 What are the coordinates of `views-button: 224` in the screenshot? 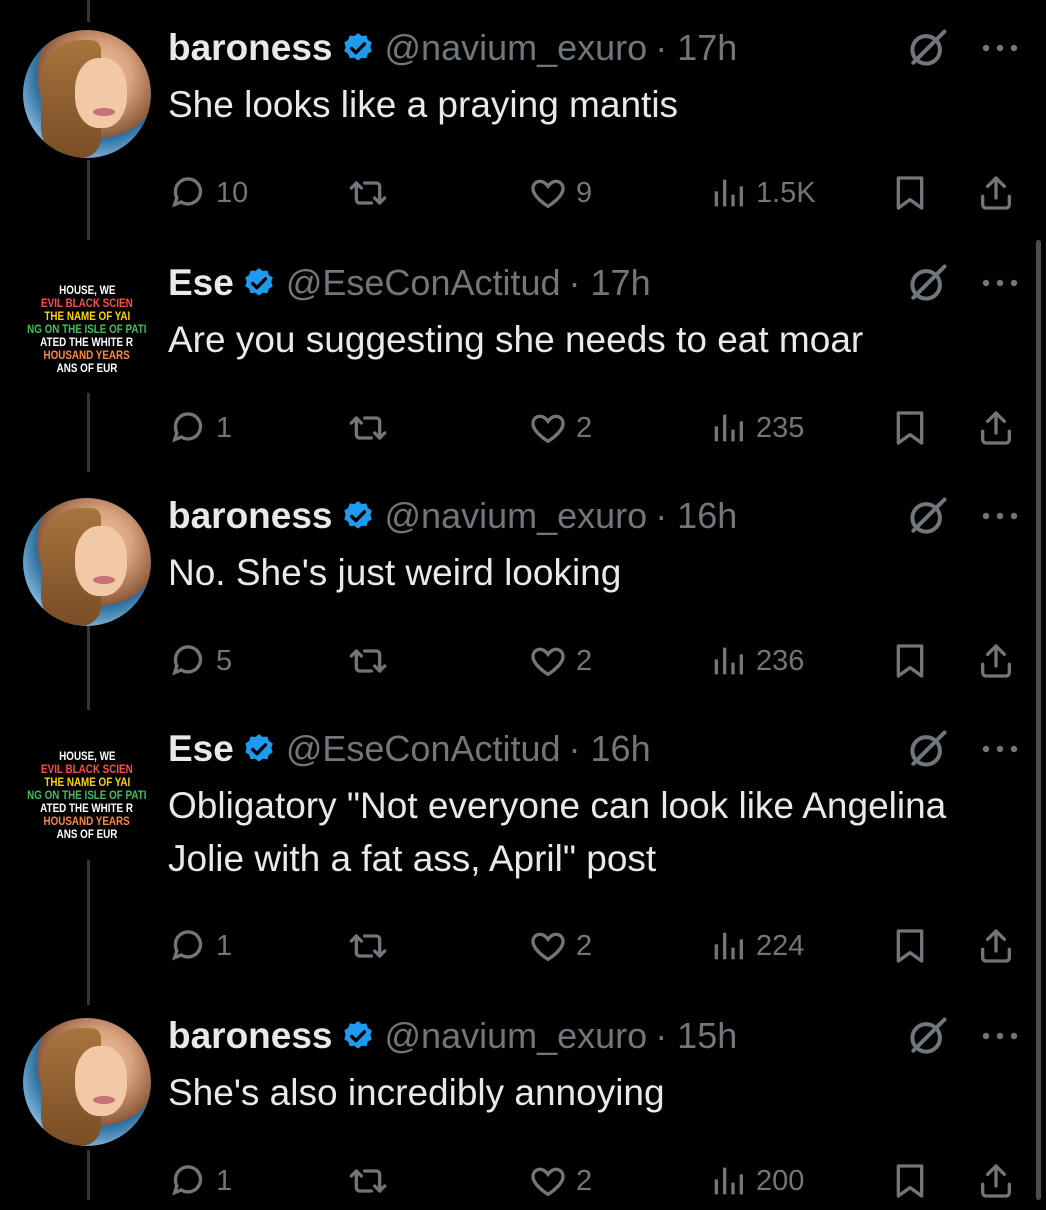 It's located at (756, 946).